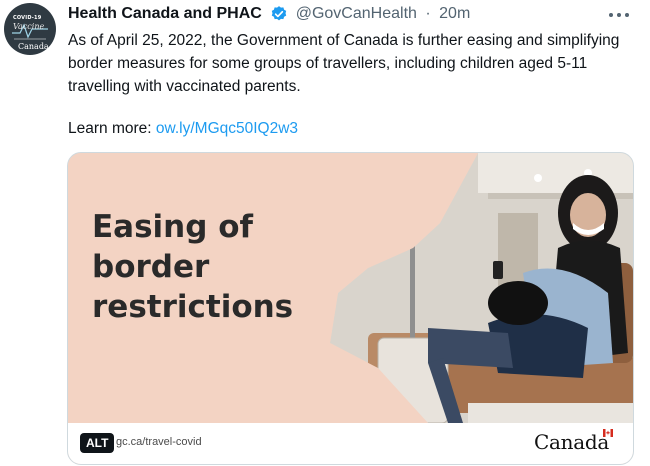 The image size is (650, 466). Describe the element at coordinates (27, 18) in the screenshot. I see `avatar-line1: COVID-19` at that location.